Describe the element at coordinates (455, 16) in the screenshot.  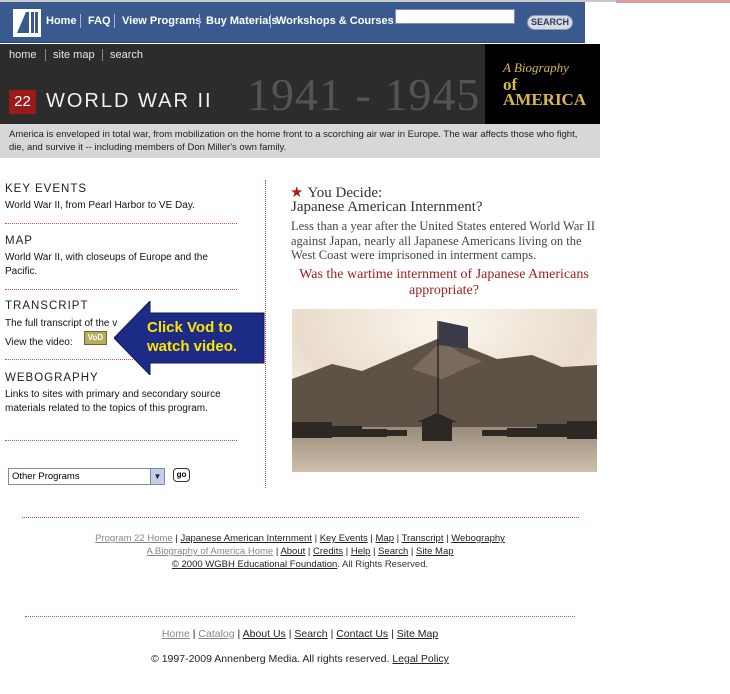
I see `search-input` at that location.